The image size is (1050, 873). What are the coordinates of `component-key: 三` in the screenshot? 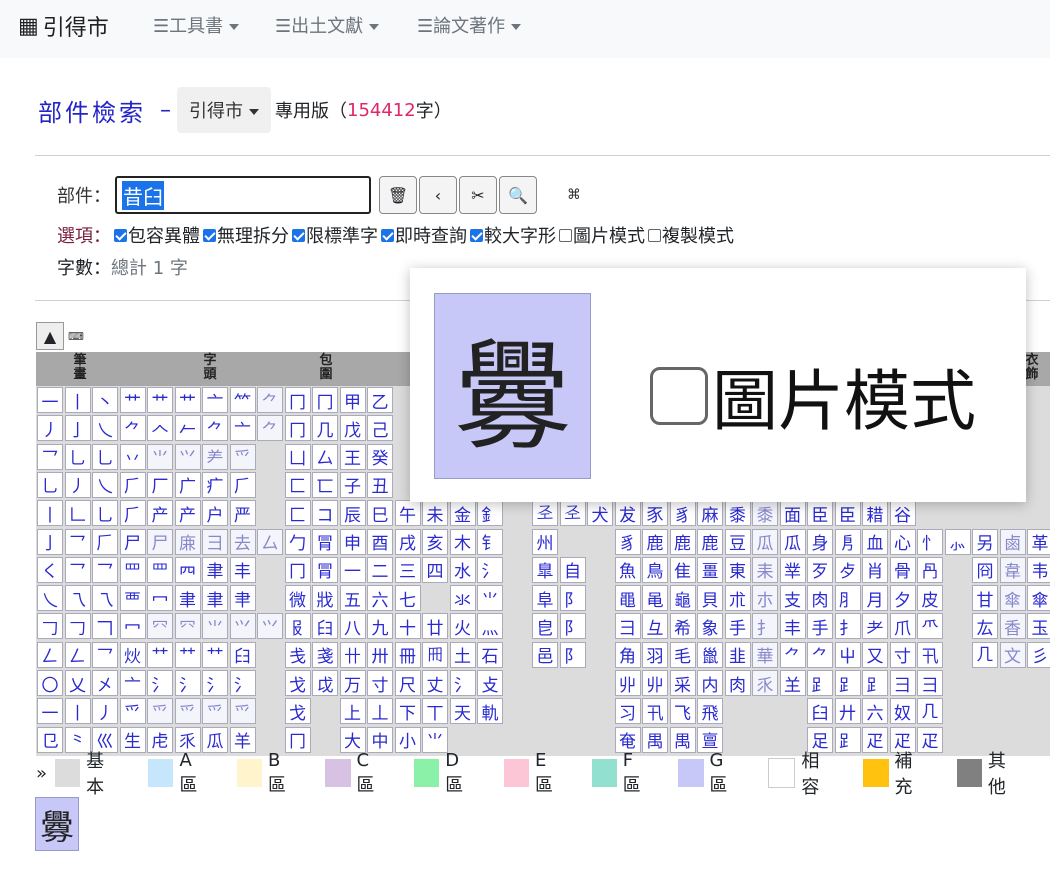 It's located at (407, 569).